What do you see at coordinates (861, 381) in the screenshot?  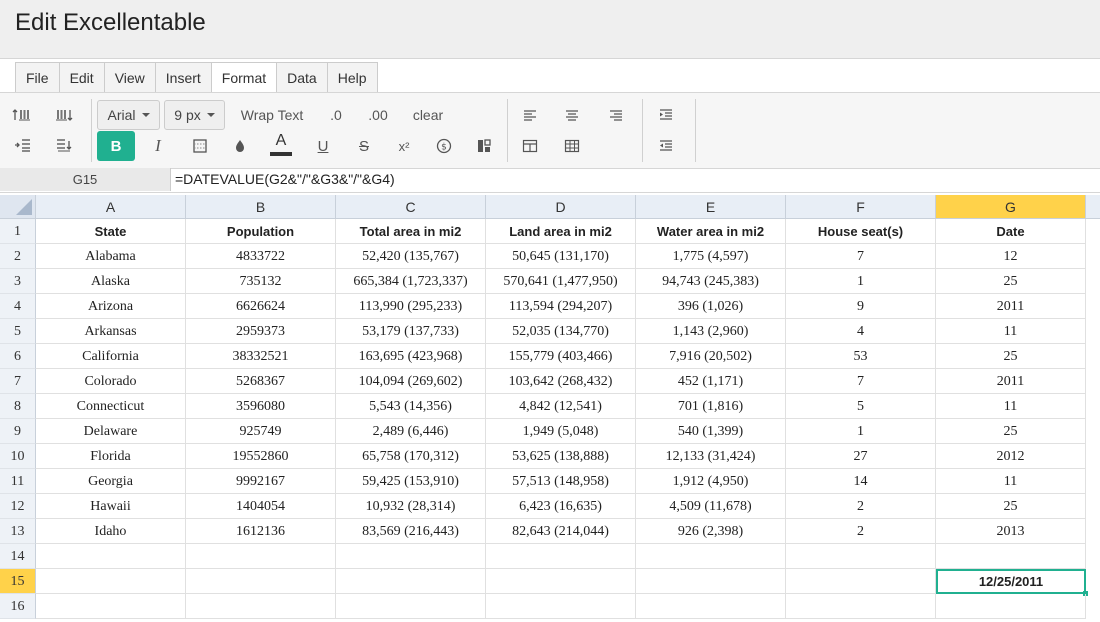 I see `cell-f7: 7` at bounding box center [861, 381].